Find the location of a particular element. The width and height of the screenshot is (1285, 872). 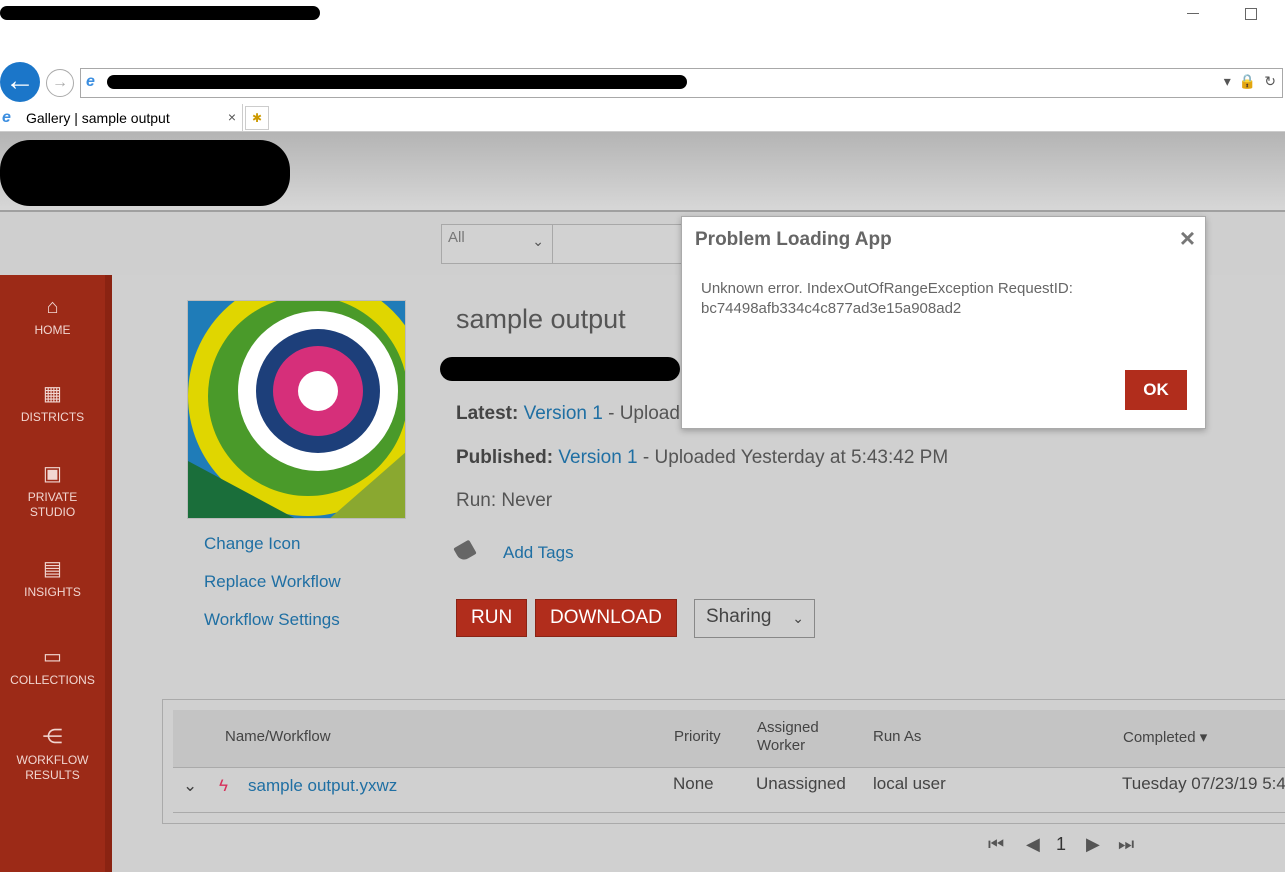

browser-tab-bar: e Gallery | sample output × ✱ is located at coordinates (642, 118).